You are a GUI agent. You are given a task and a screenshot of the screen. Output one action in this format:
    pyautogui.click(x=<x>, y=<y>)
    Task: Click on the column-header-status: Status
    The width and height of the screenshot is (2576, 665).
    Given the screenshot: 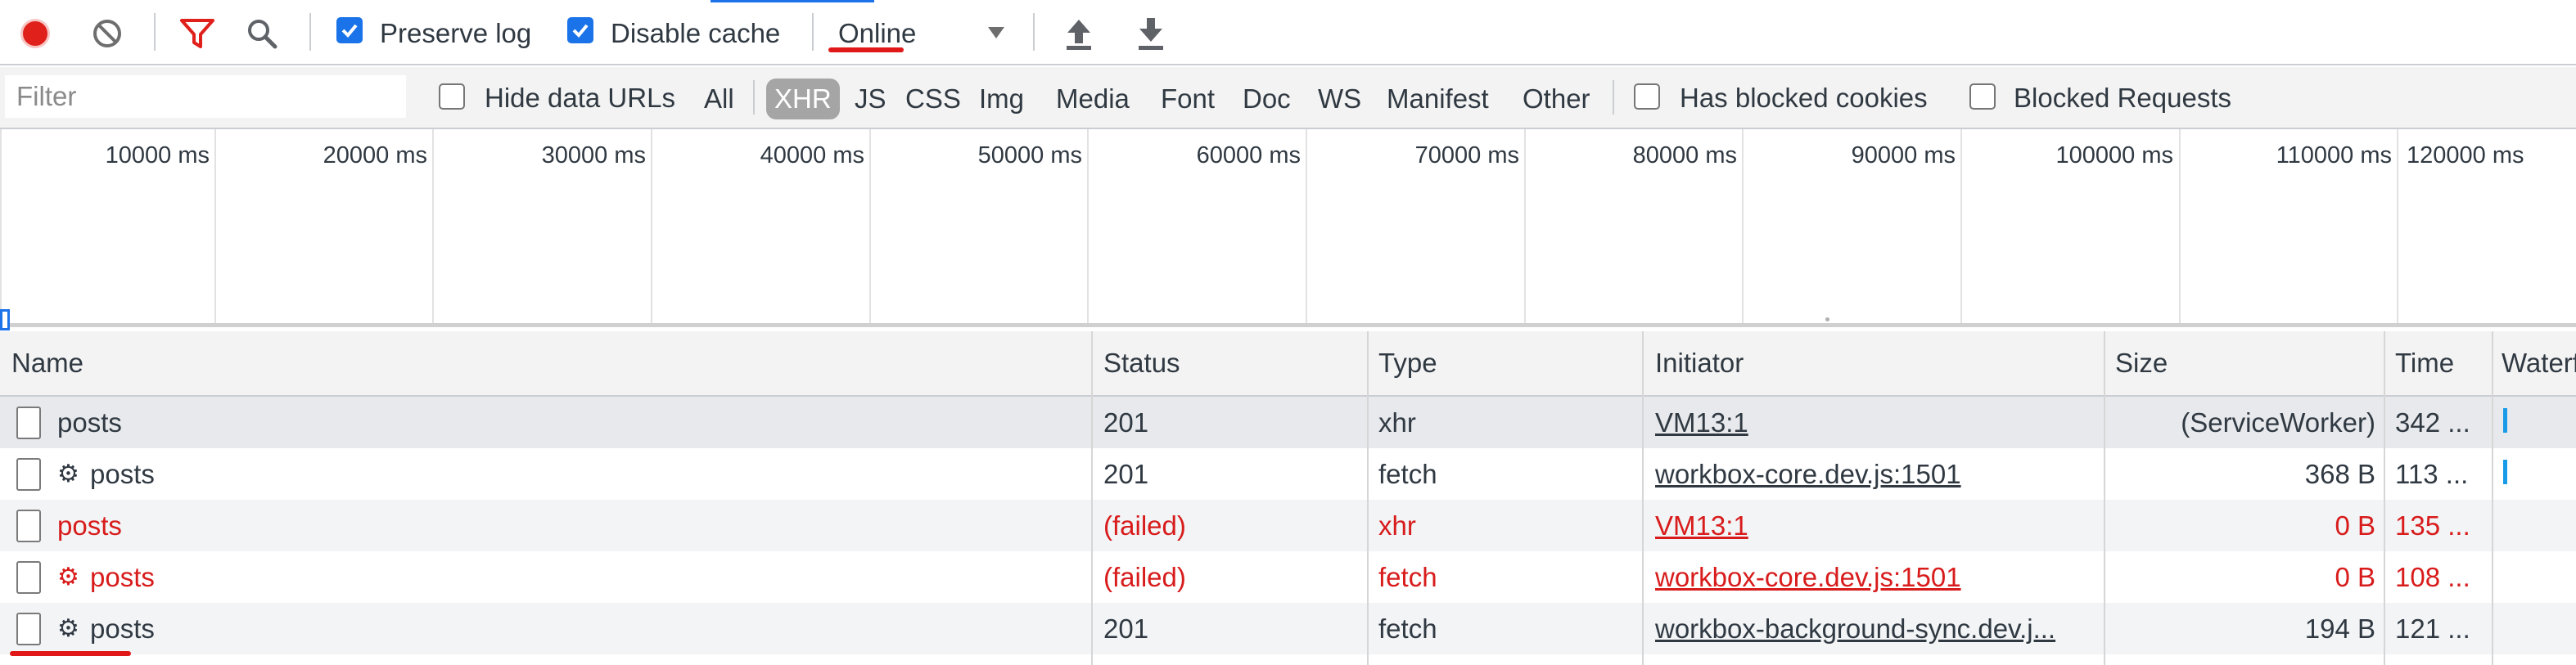 What is the action you would take?
    pyautogui.click(x=1232, y=363)
    